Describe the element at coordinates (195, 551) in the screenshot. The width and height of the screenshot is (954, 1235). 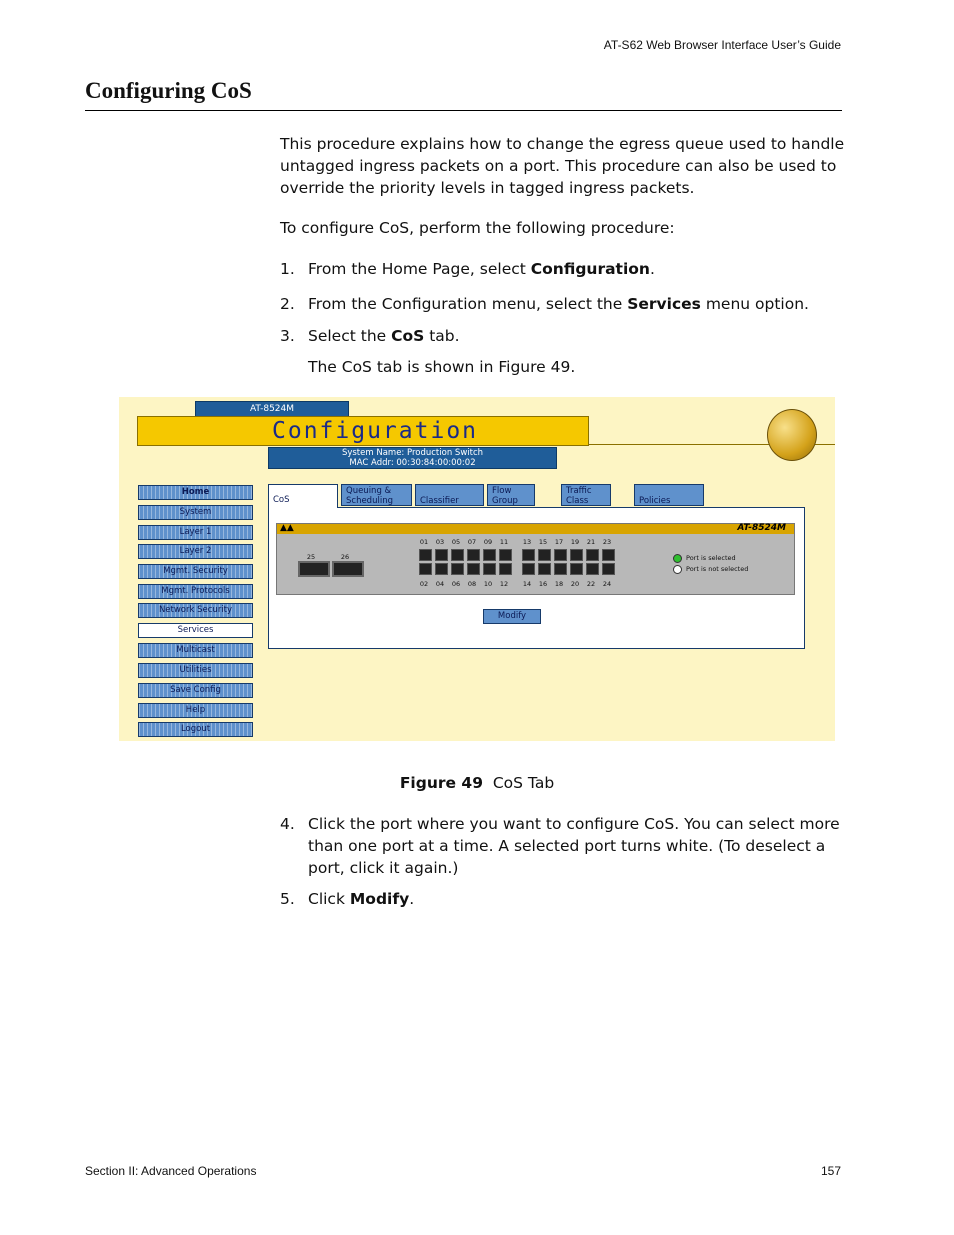
I see `menu-item-layer-2: Layer 2` at that location.